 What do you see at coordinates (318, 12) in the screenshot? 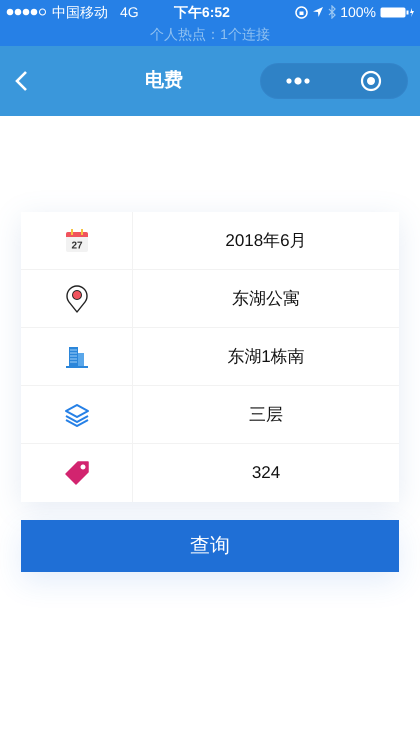
I see `location-arrow-icon` at bounding box center [318, 12].